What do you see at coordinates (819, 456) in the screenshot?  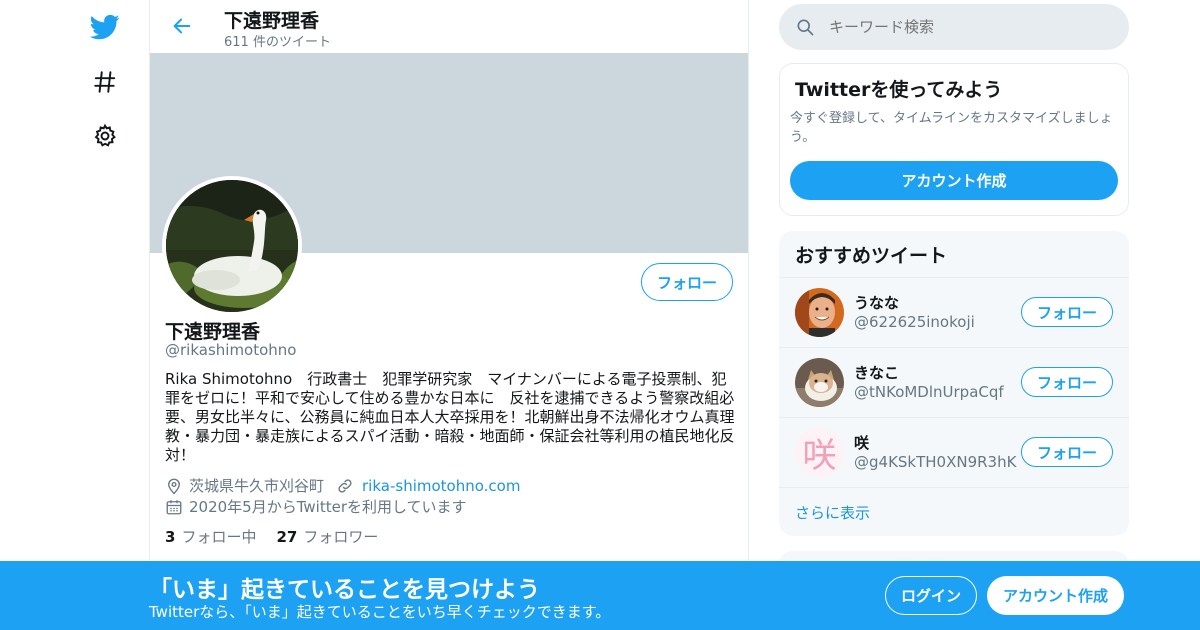 I see `recommendation-avatar-text: 咲` at bounding box center [819, 456].